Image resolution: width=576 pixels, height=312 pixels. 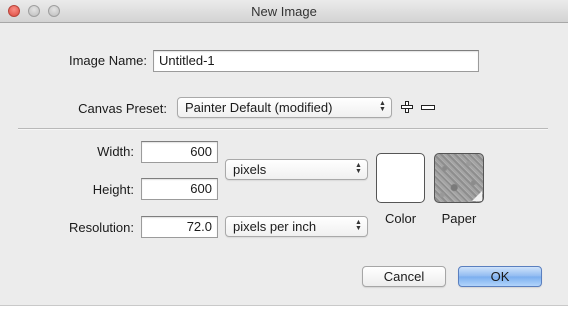 I want to click on title-bar: New Image, so click(x=284, y=11).